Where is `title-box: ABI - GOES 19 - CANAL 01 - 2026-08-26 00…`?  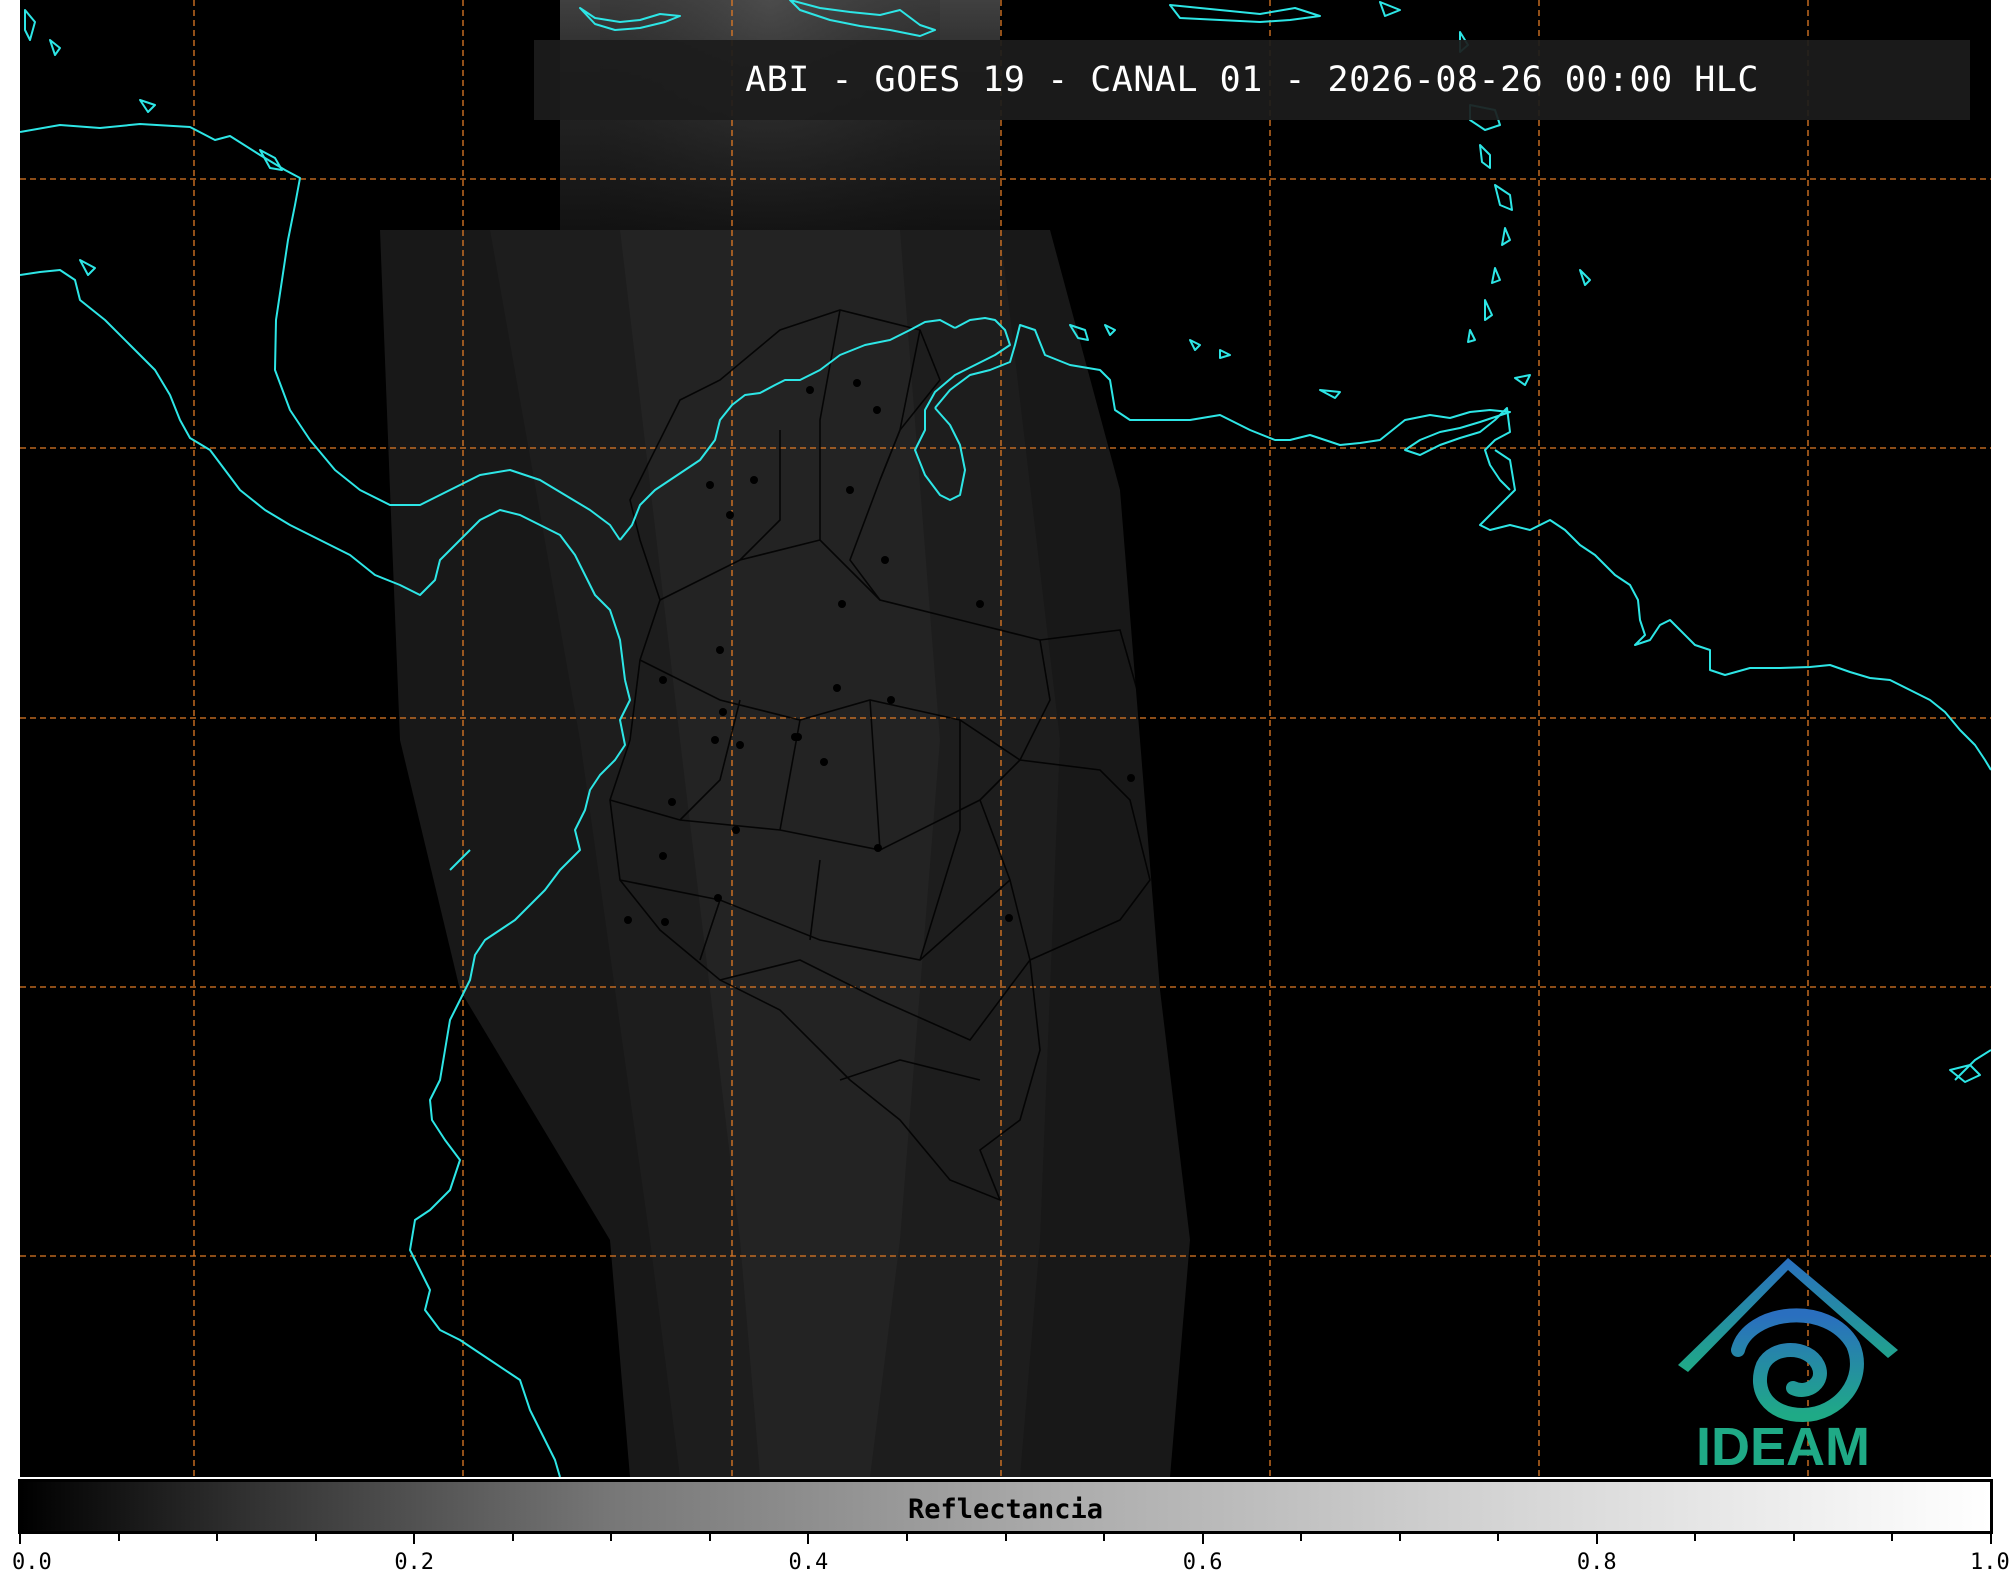 title-box: ABI - GOES 19 - CANAL 01 - 2026-08-26 00… is located at coordinates (1252, 80).